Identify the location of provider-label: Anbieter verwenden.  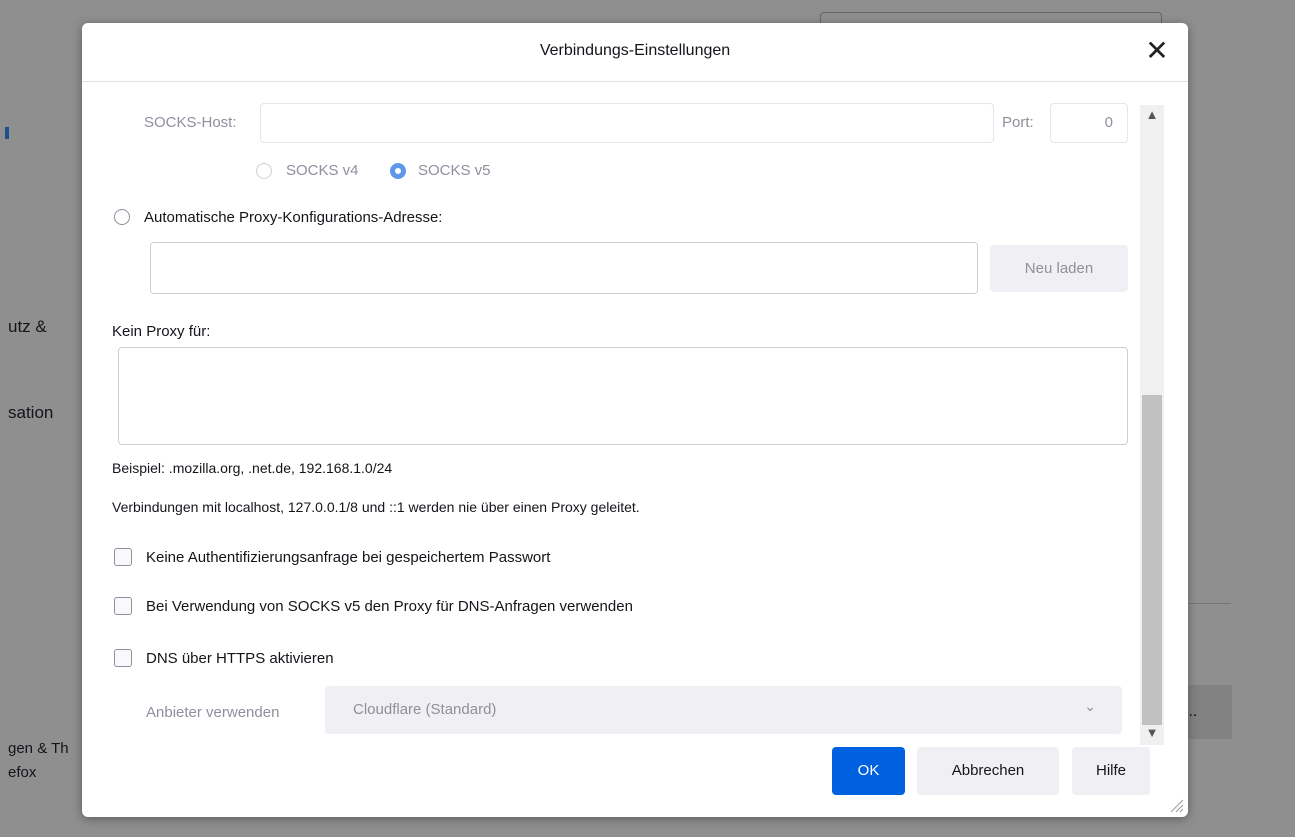
(213, 712).